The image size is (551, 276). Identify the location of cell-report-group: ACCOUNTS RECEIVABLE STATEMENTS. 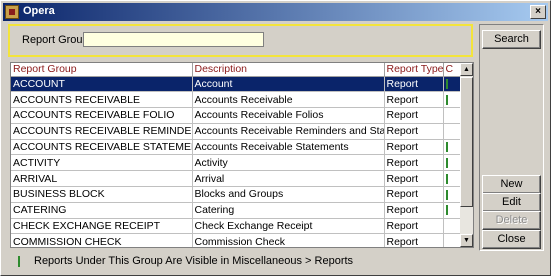
(102, 147).